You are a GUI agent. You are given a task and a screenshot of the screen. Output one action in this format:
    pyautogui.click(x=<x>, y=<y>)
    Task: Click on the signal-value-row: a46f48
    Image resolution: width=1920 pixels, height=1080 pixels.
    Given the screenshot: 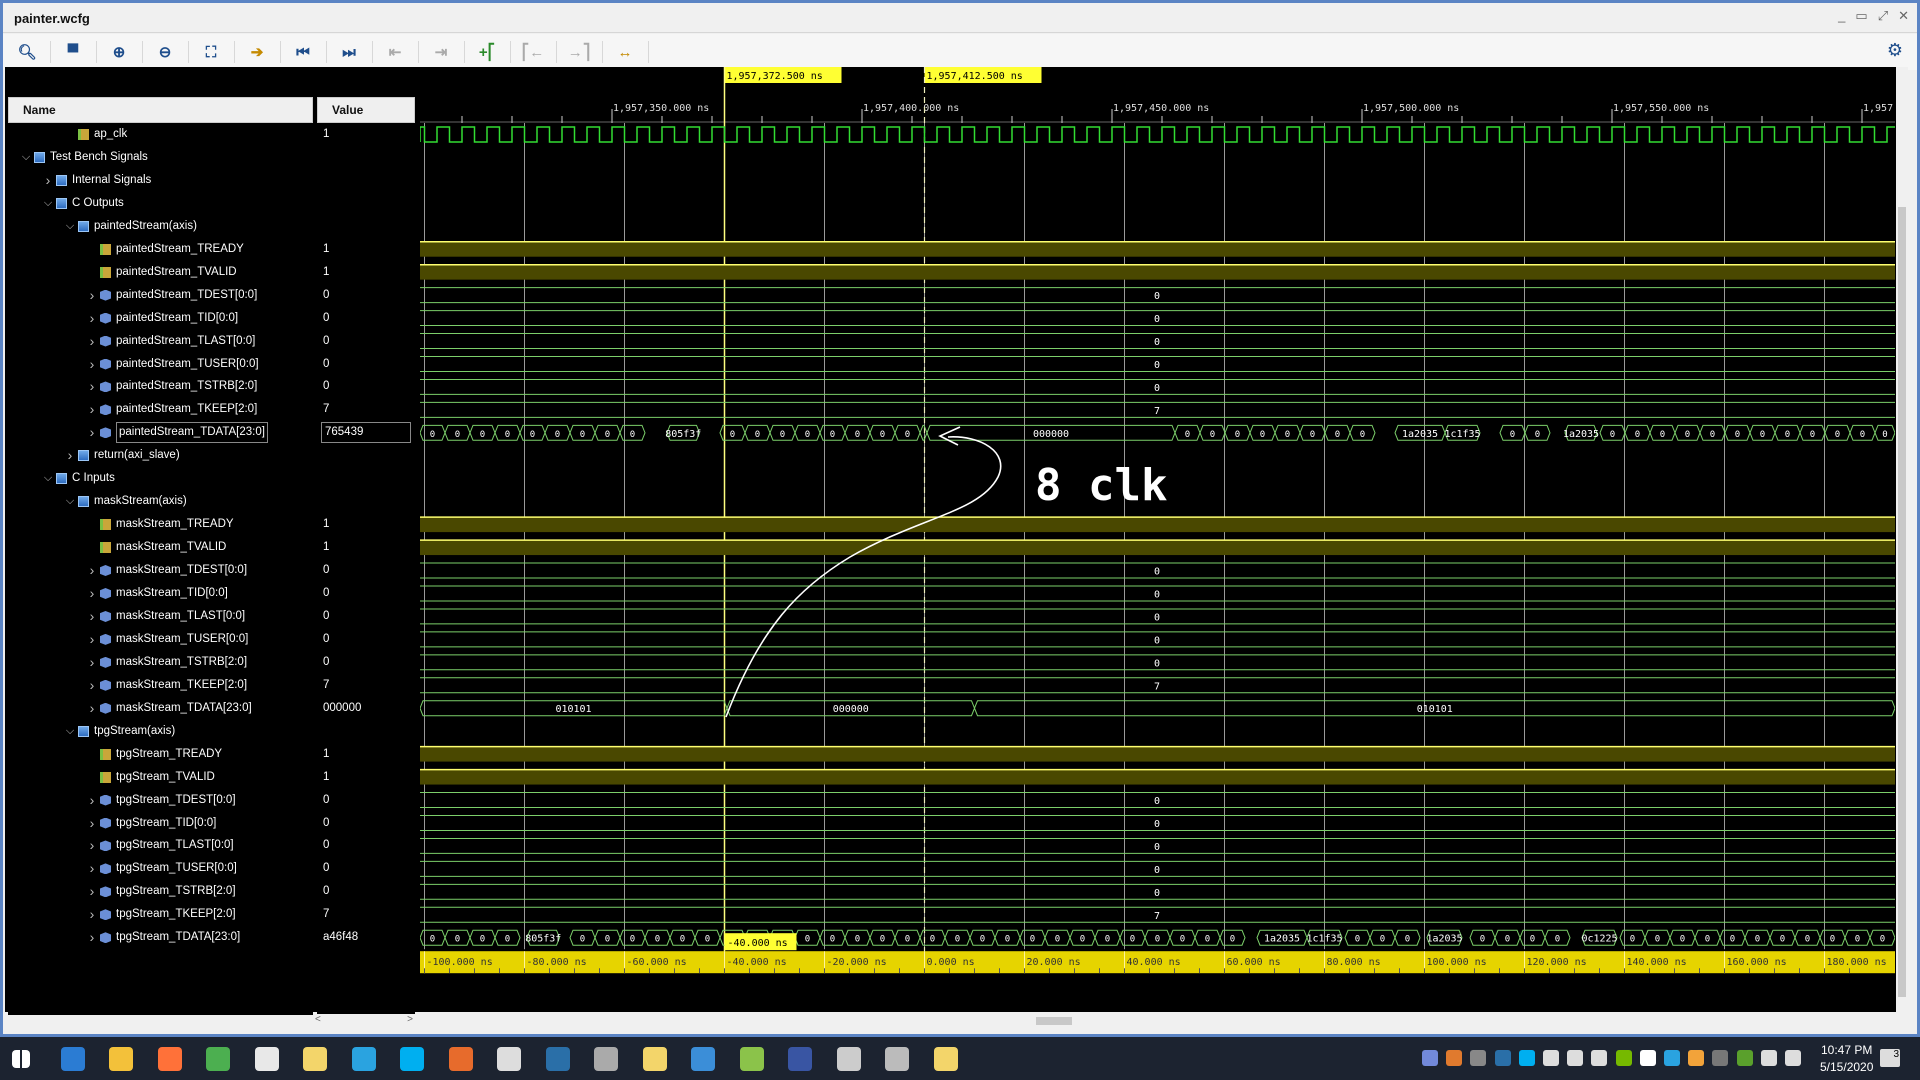 What is the action you would take?
    pyautogui.click(x=366, y=937)
    